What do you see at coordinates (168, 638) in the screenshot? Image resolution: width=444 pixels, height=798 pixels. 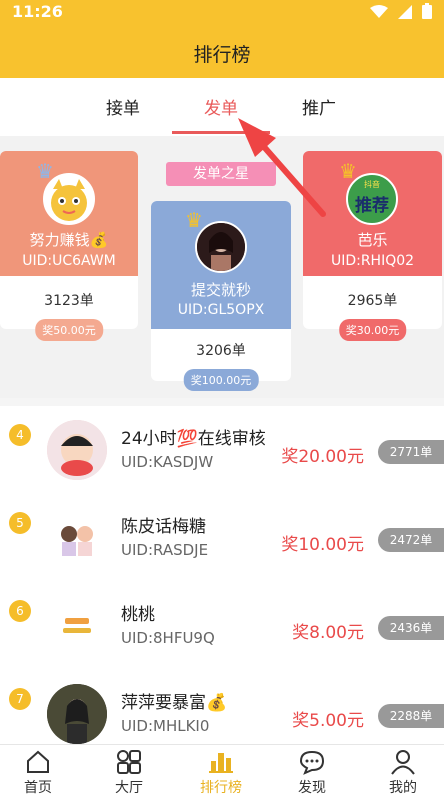 I see `row-uid: UID:8HFU9Q` at bounding box center [168, 638].